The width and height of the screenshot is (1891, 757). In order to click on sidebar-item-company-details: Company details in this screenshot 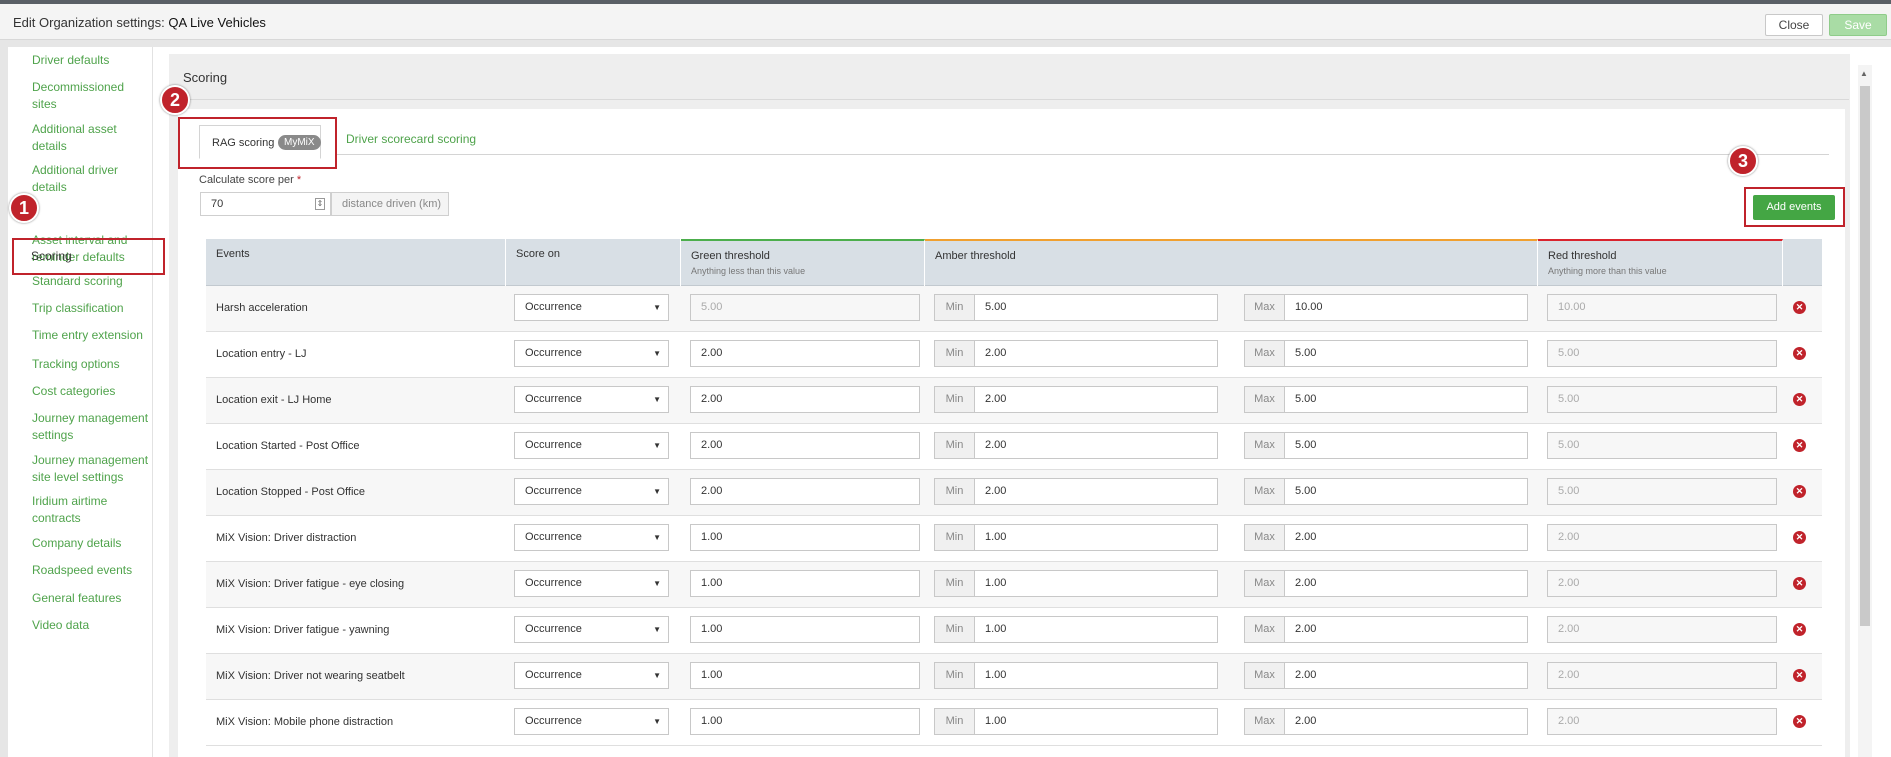, I will do `click(91, 543)`.